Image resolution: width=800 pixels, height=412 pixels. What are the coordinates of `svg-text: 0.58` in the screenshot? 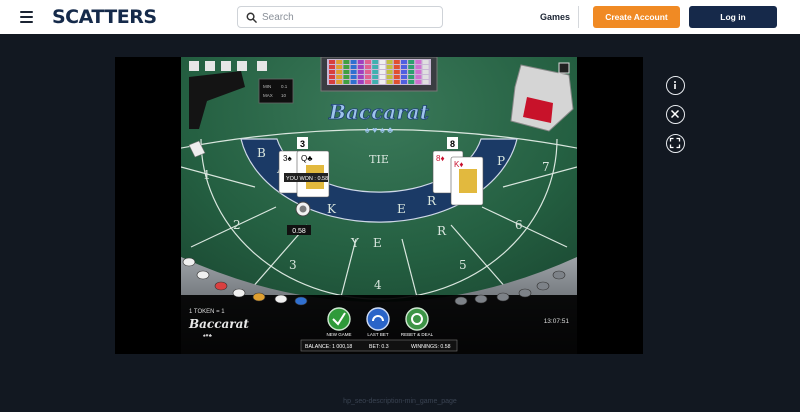 It's located at (299, 231).